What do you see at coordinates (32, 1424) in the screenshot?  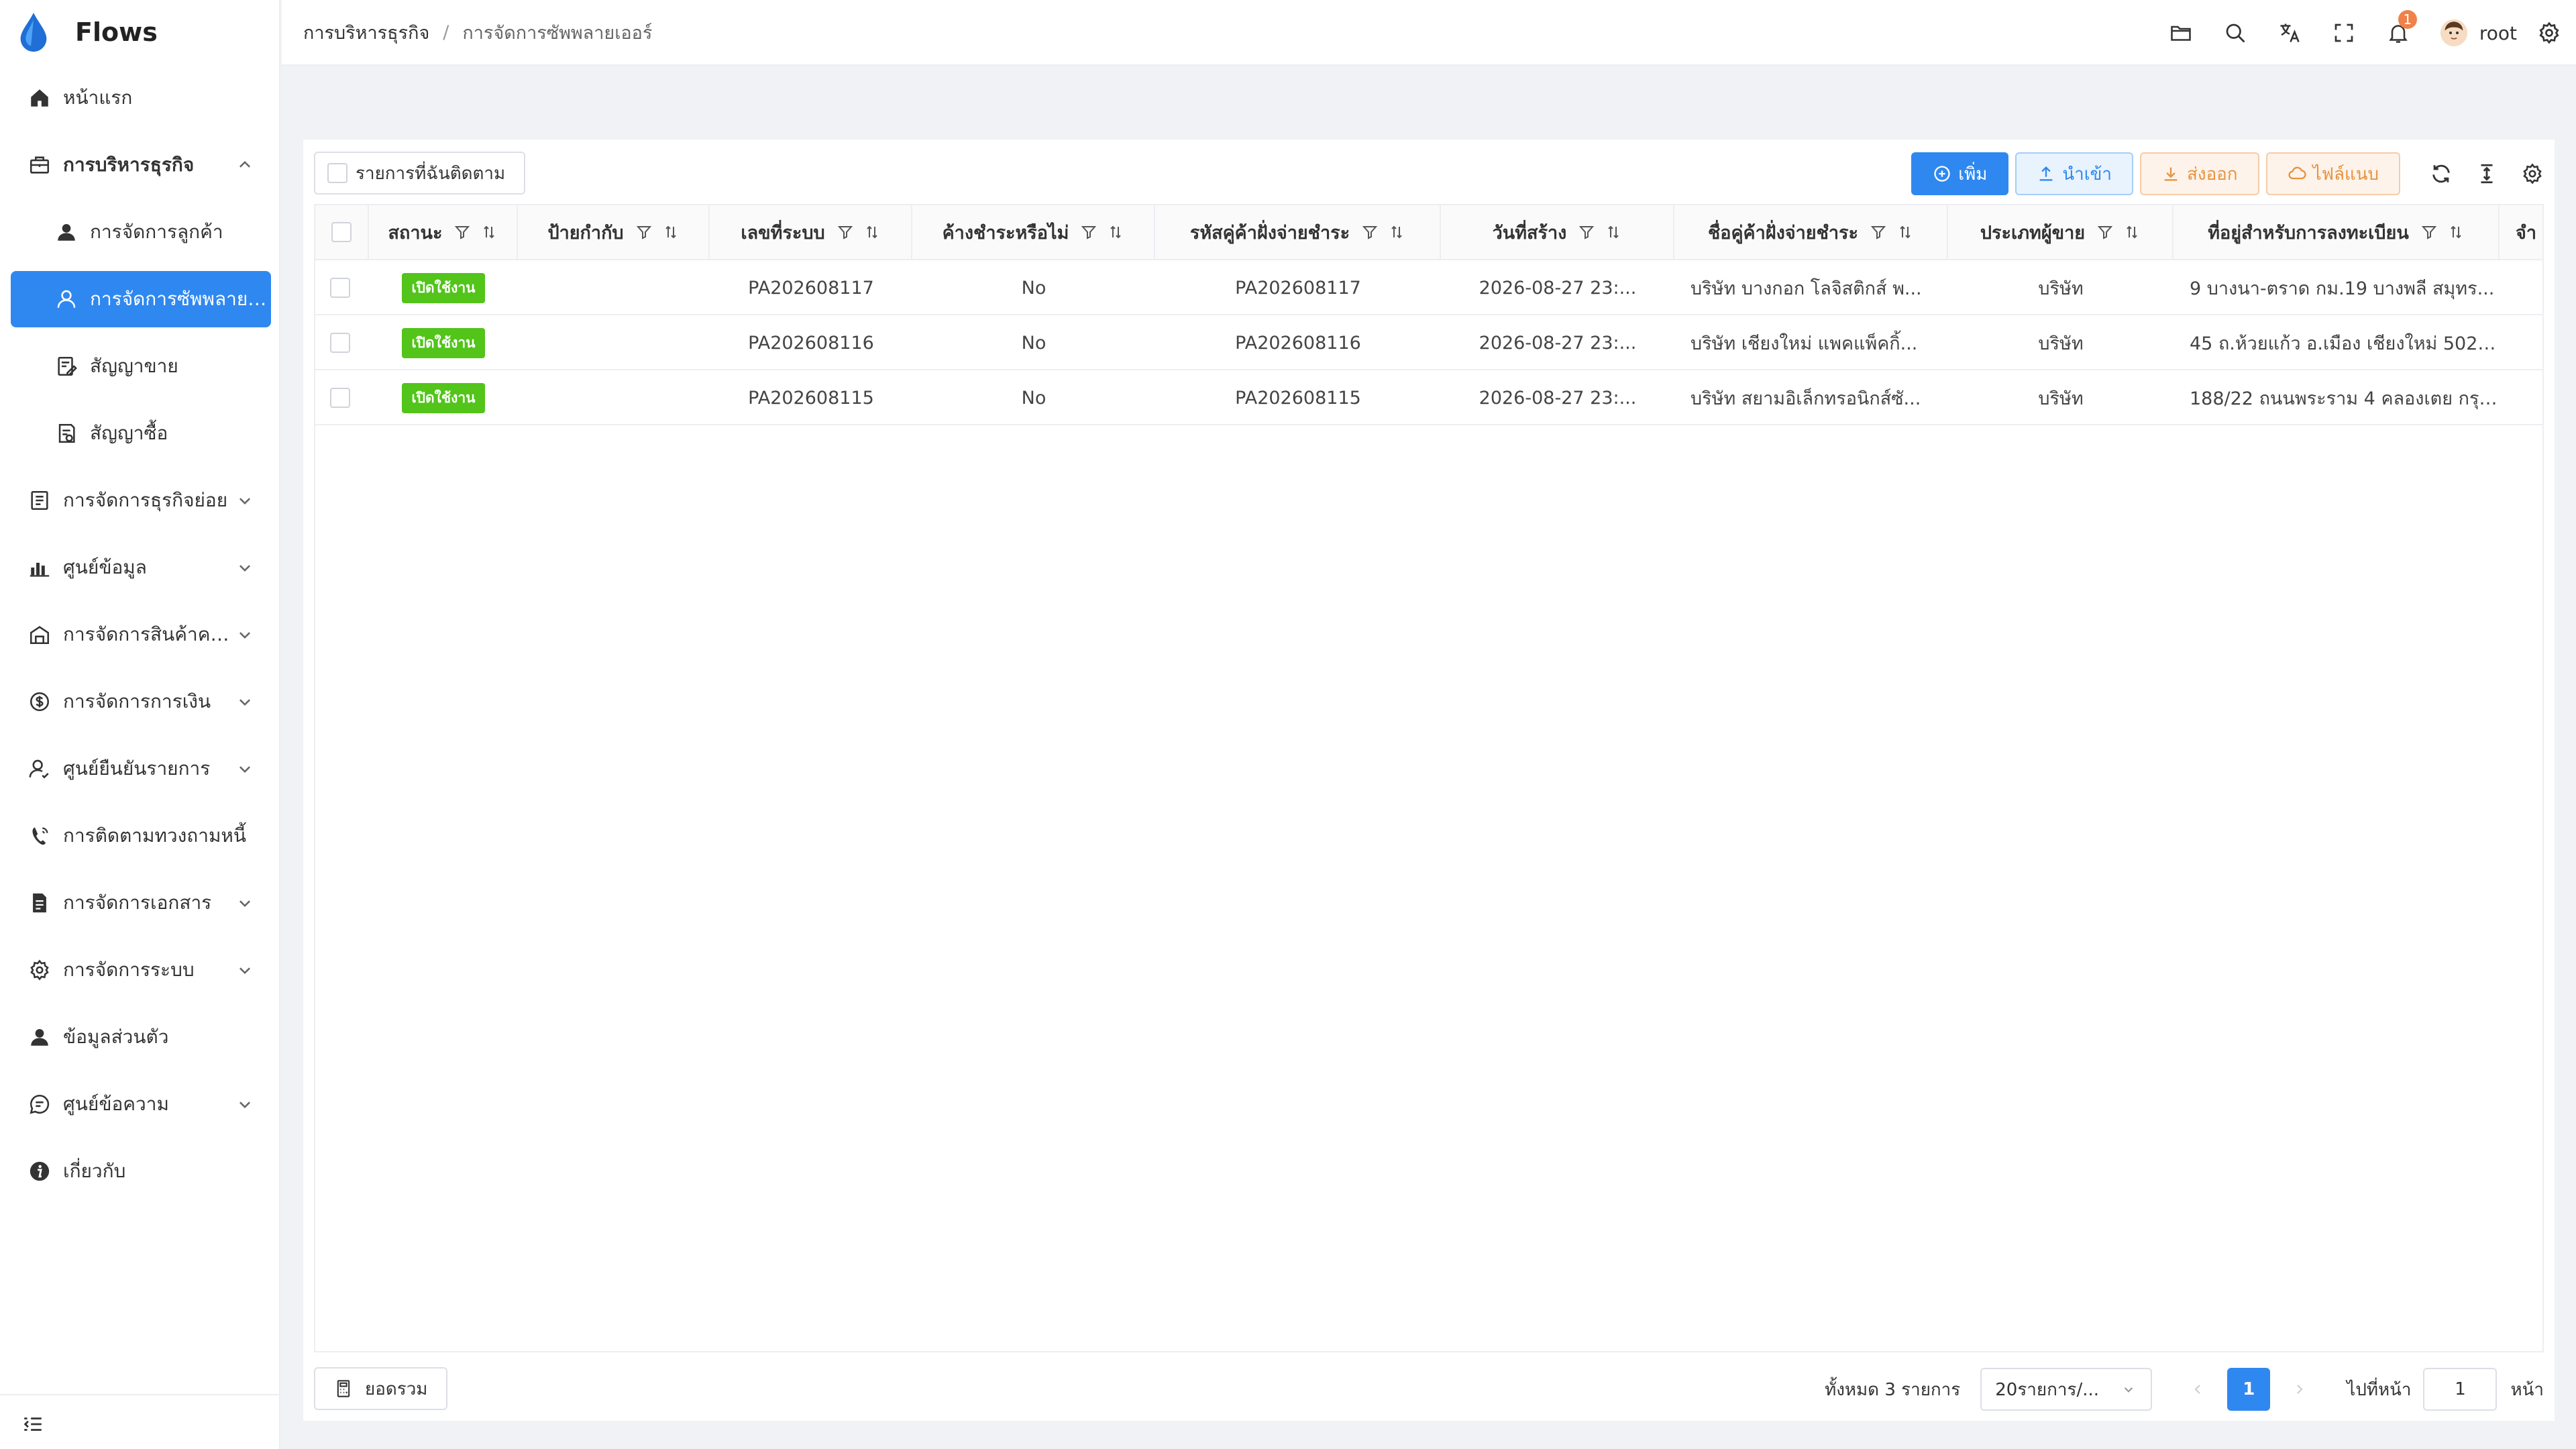 I see `collapse-sidebar-icon` at bounding box center [32, 1424].